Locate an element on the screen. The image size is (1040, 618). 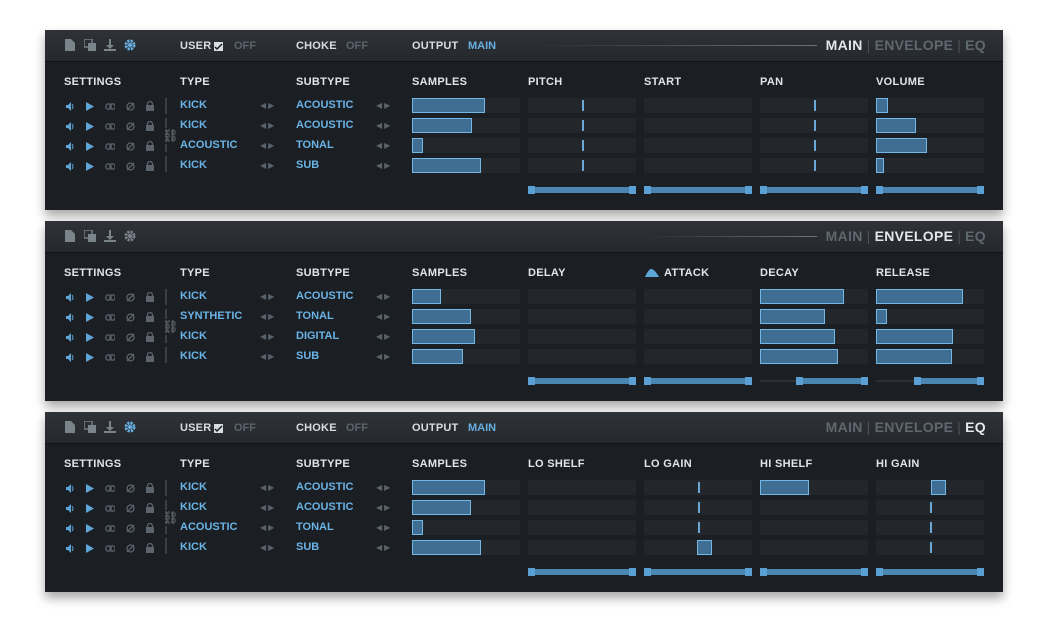
document-icon is located at coordinates (70, 45).